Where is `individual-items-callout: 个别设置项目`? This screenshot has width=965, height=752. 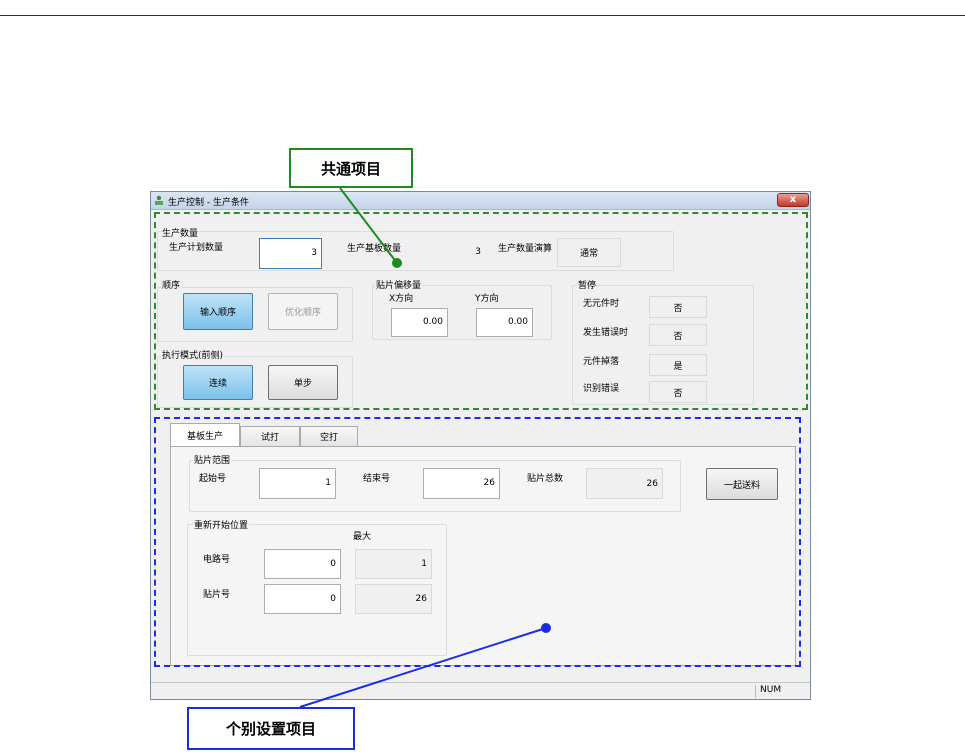 individual-items-callout: 个别设置项目 is located at coordinates (271, 728).